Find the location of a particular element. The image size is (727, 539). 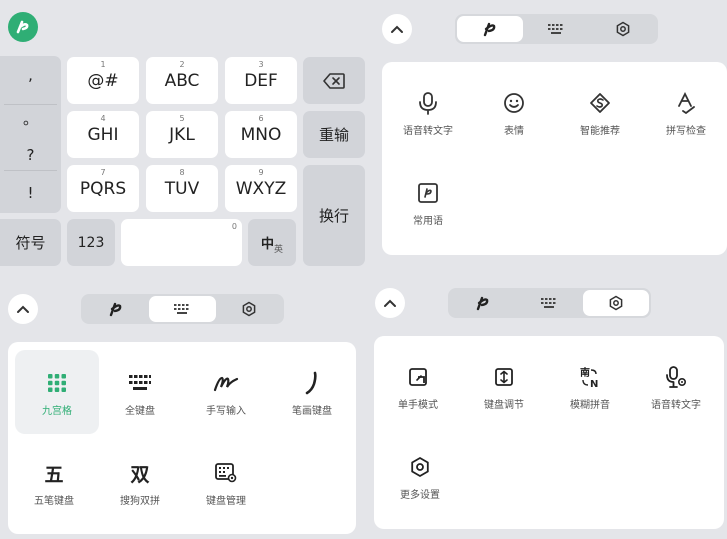

symbols-label: 符号 is located at coordinates (30, 243).